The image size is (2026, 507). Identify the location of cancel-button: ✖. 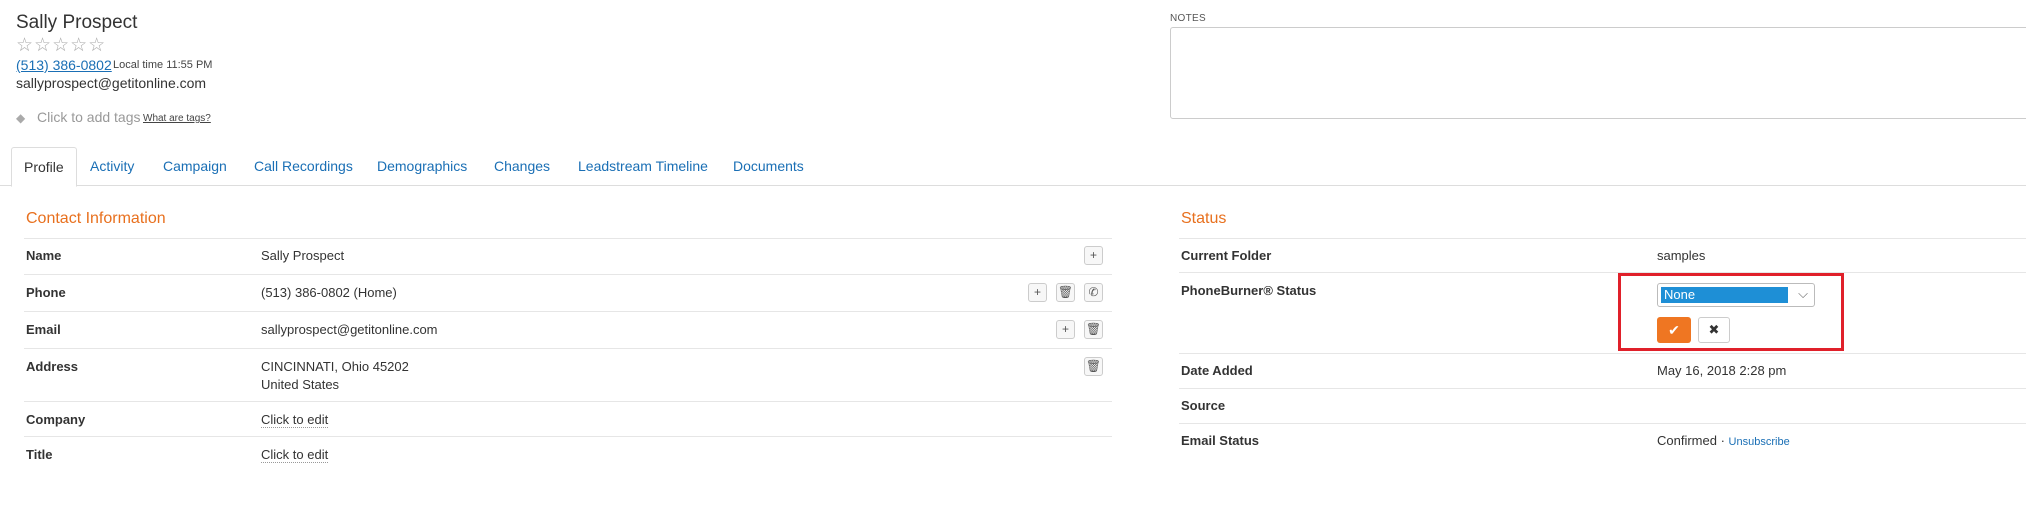
(1714, 330).